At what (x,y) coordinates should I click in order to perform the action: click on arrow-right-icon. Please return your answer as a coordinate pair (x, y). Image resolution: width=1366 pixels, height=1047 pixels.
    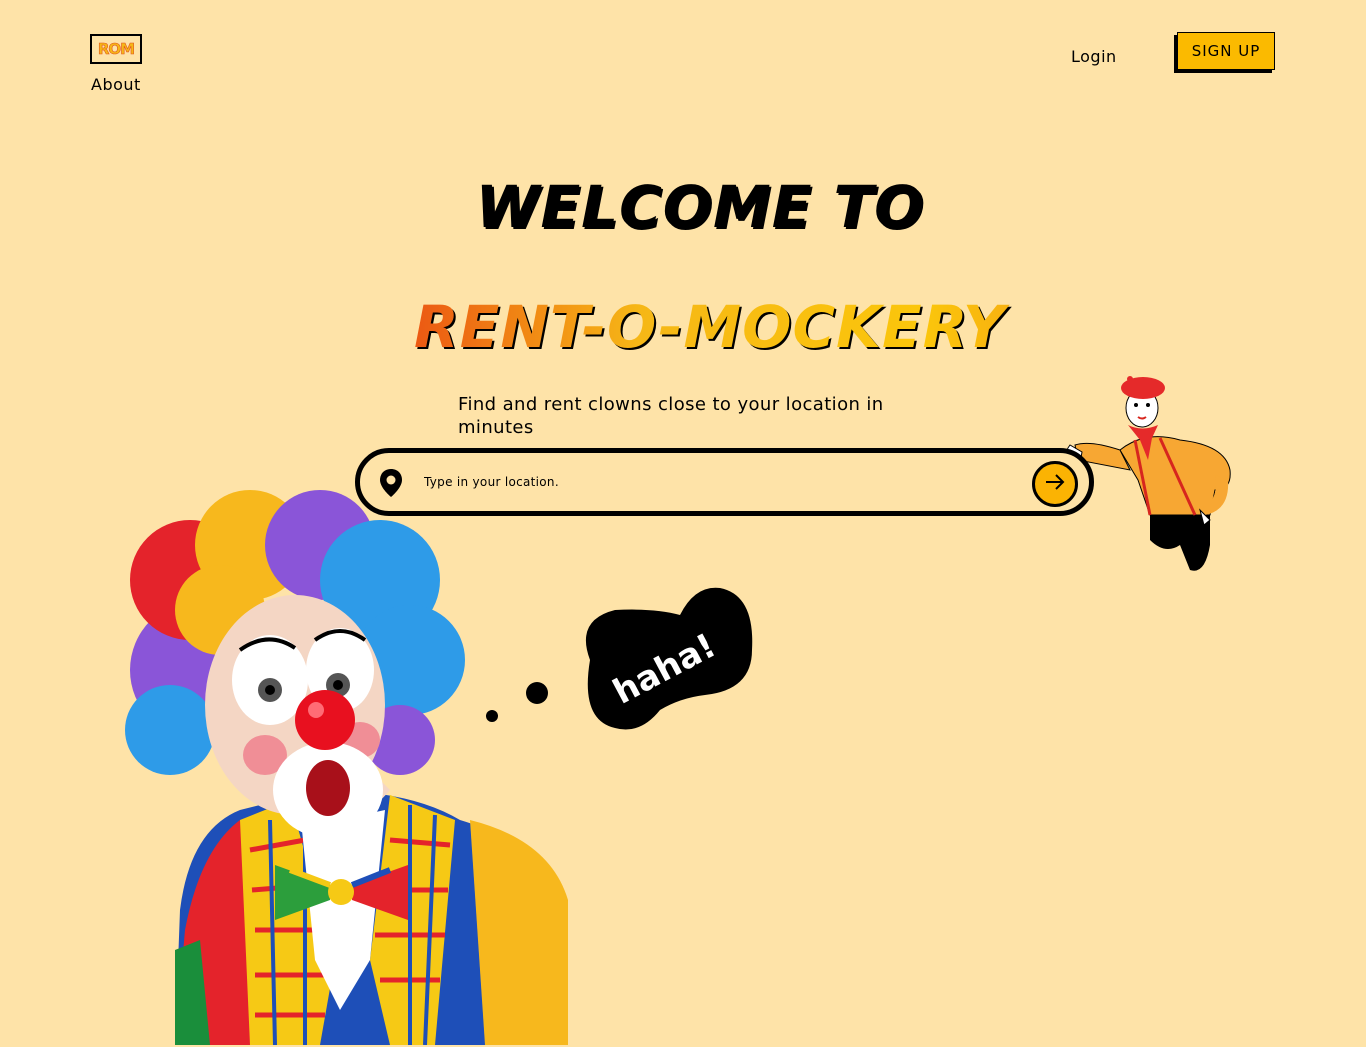
    Looking at the image, I should click on (1055, 484).